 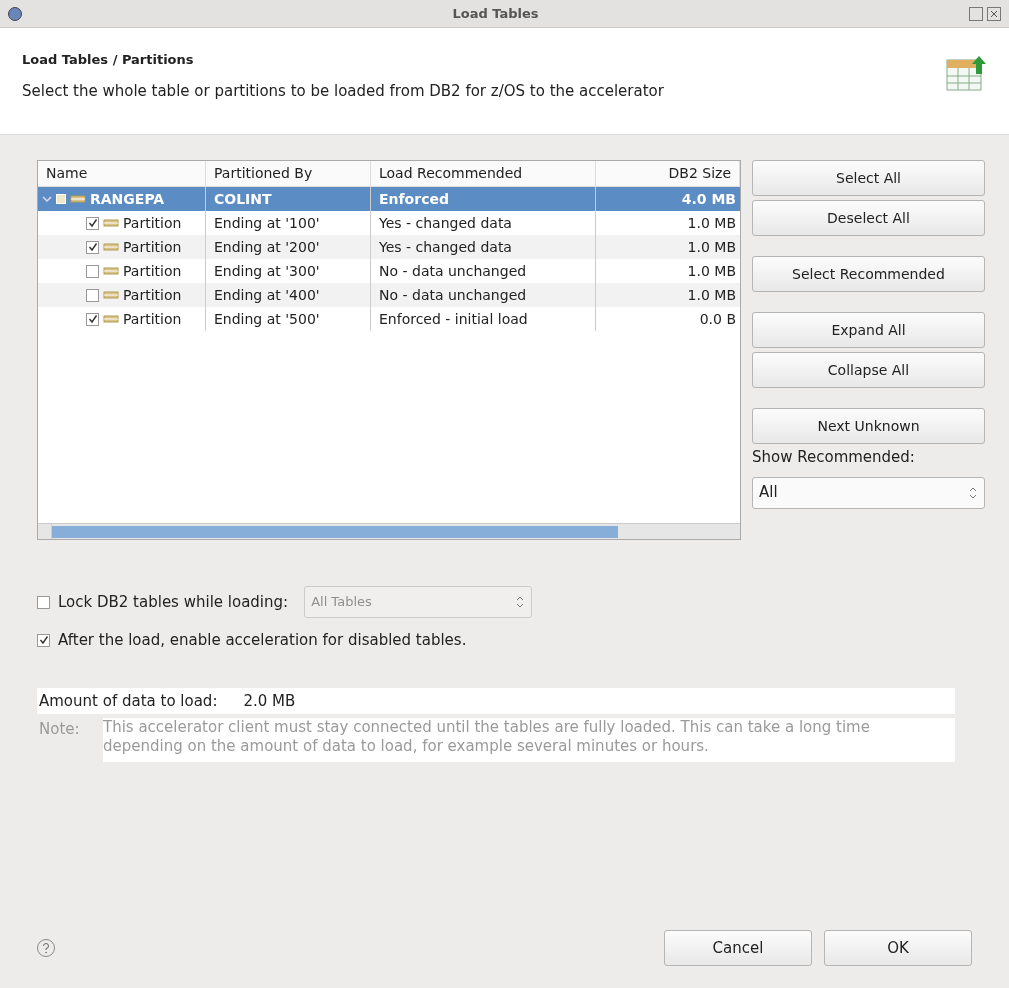 I want to click on column-header: Partitioned By, so click(x=288, y=173).